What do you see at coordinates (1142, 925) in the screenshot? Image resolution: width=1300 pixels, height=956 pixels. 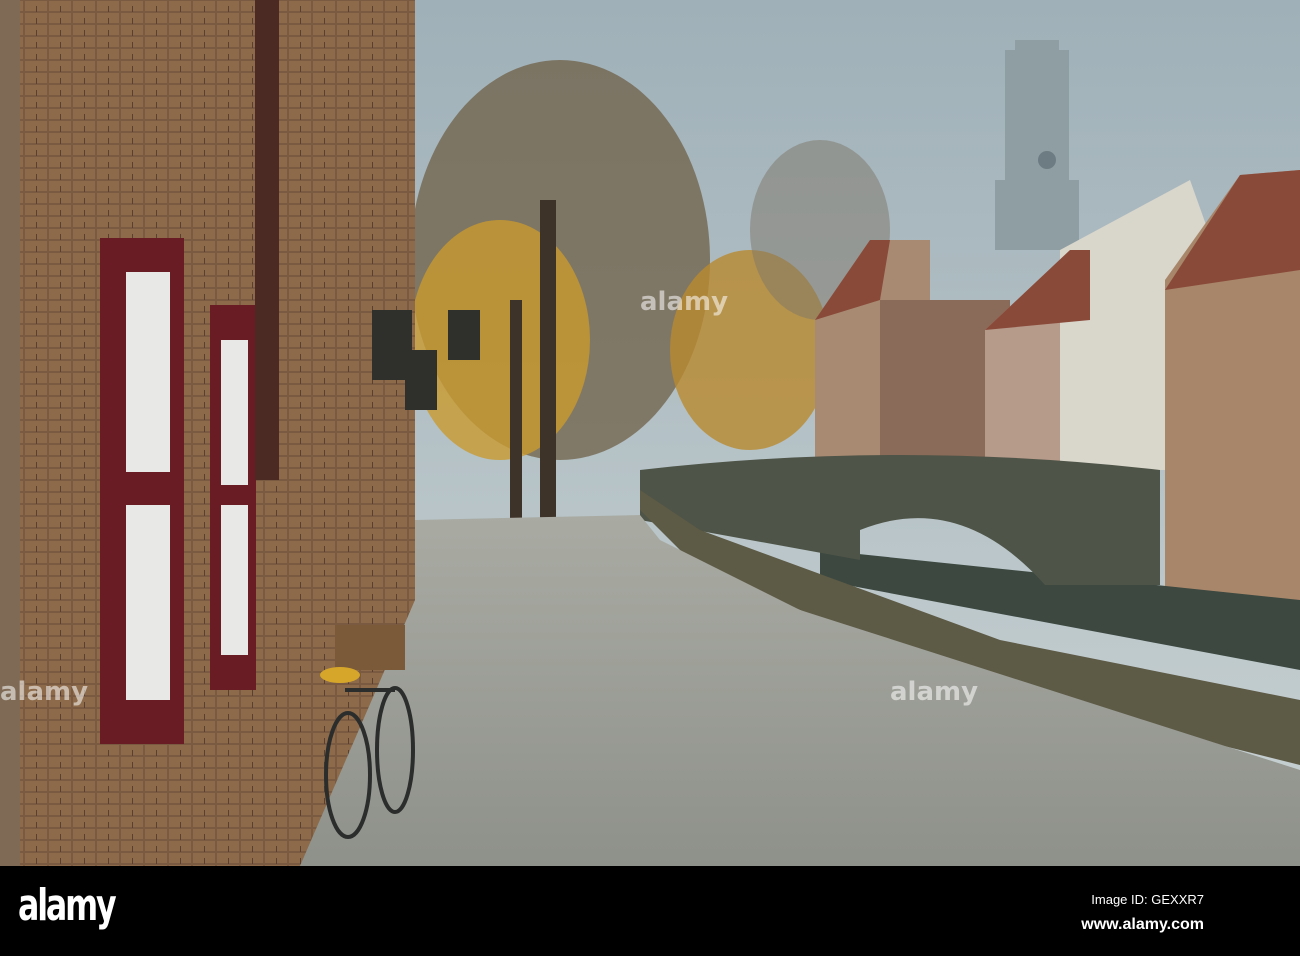 I see `site-url: www.alamy.com` at bounding box center [1142, 925].